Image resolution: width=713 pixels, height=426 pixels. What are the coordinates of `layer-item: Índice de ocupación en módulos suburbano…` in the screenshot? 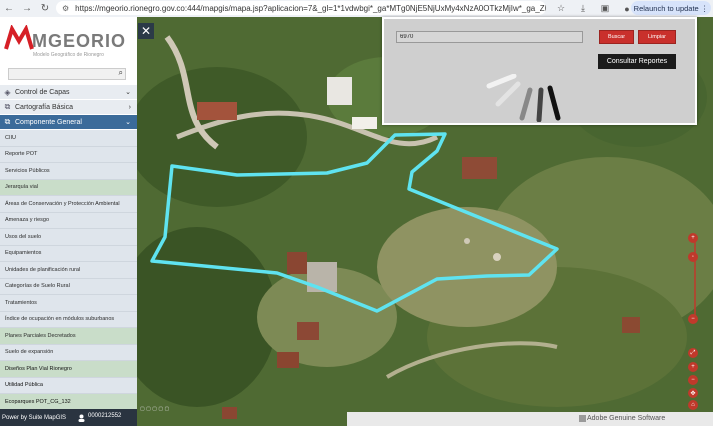 It's located at (68, 320).